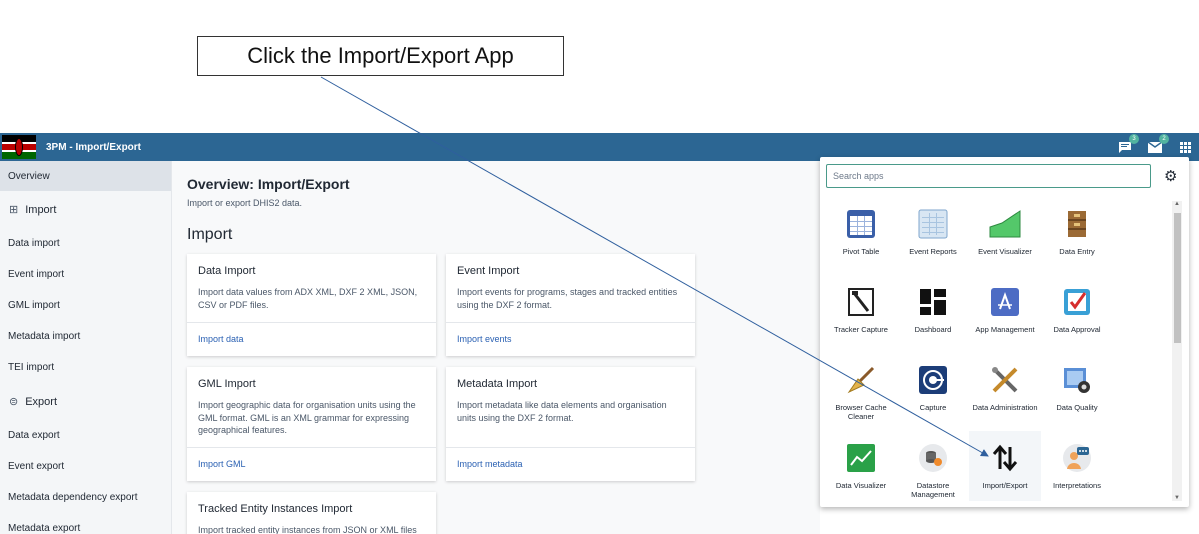 The image size is (1199, 534). I want to click on sidebar-item-gml-import: GML import, so click(85, 305).